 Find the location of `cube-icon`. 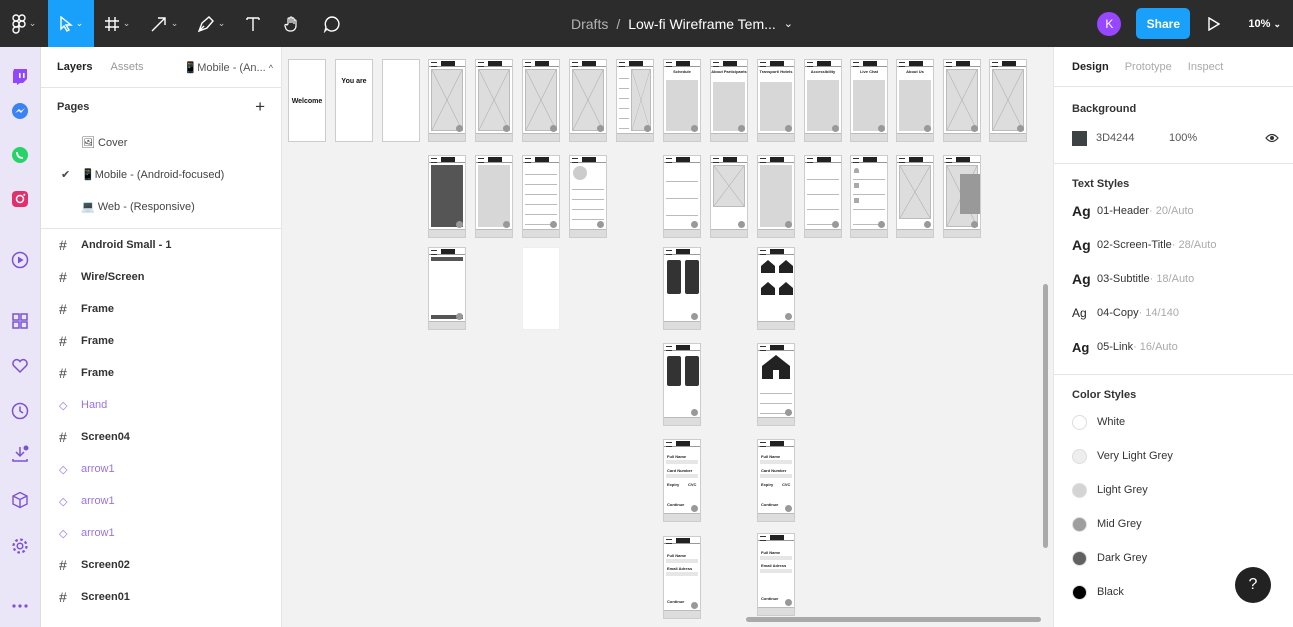

cube-icon is located at coordinates (20, 500).